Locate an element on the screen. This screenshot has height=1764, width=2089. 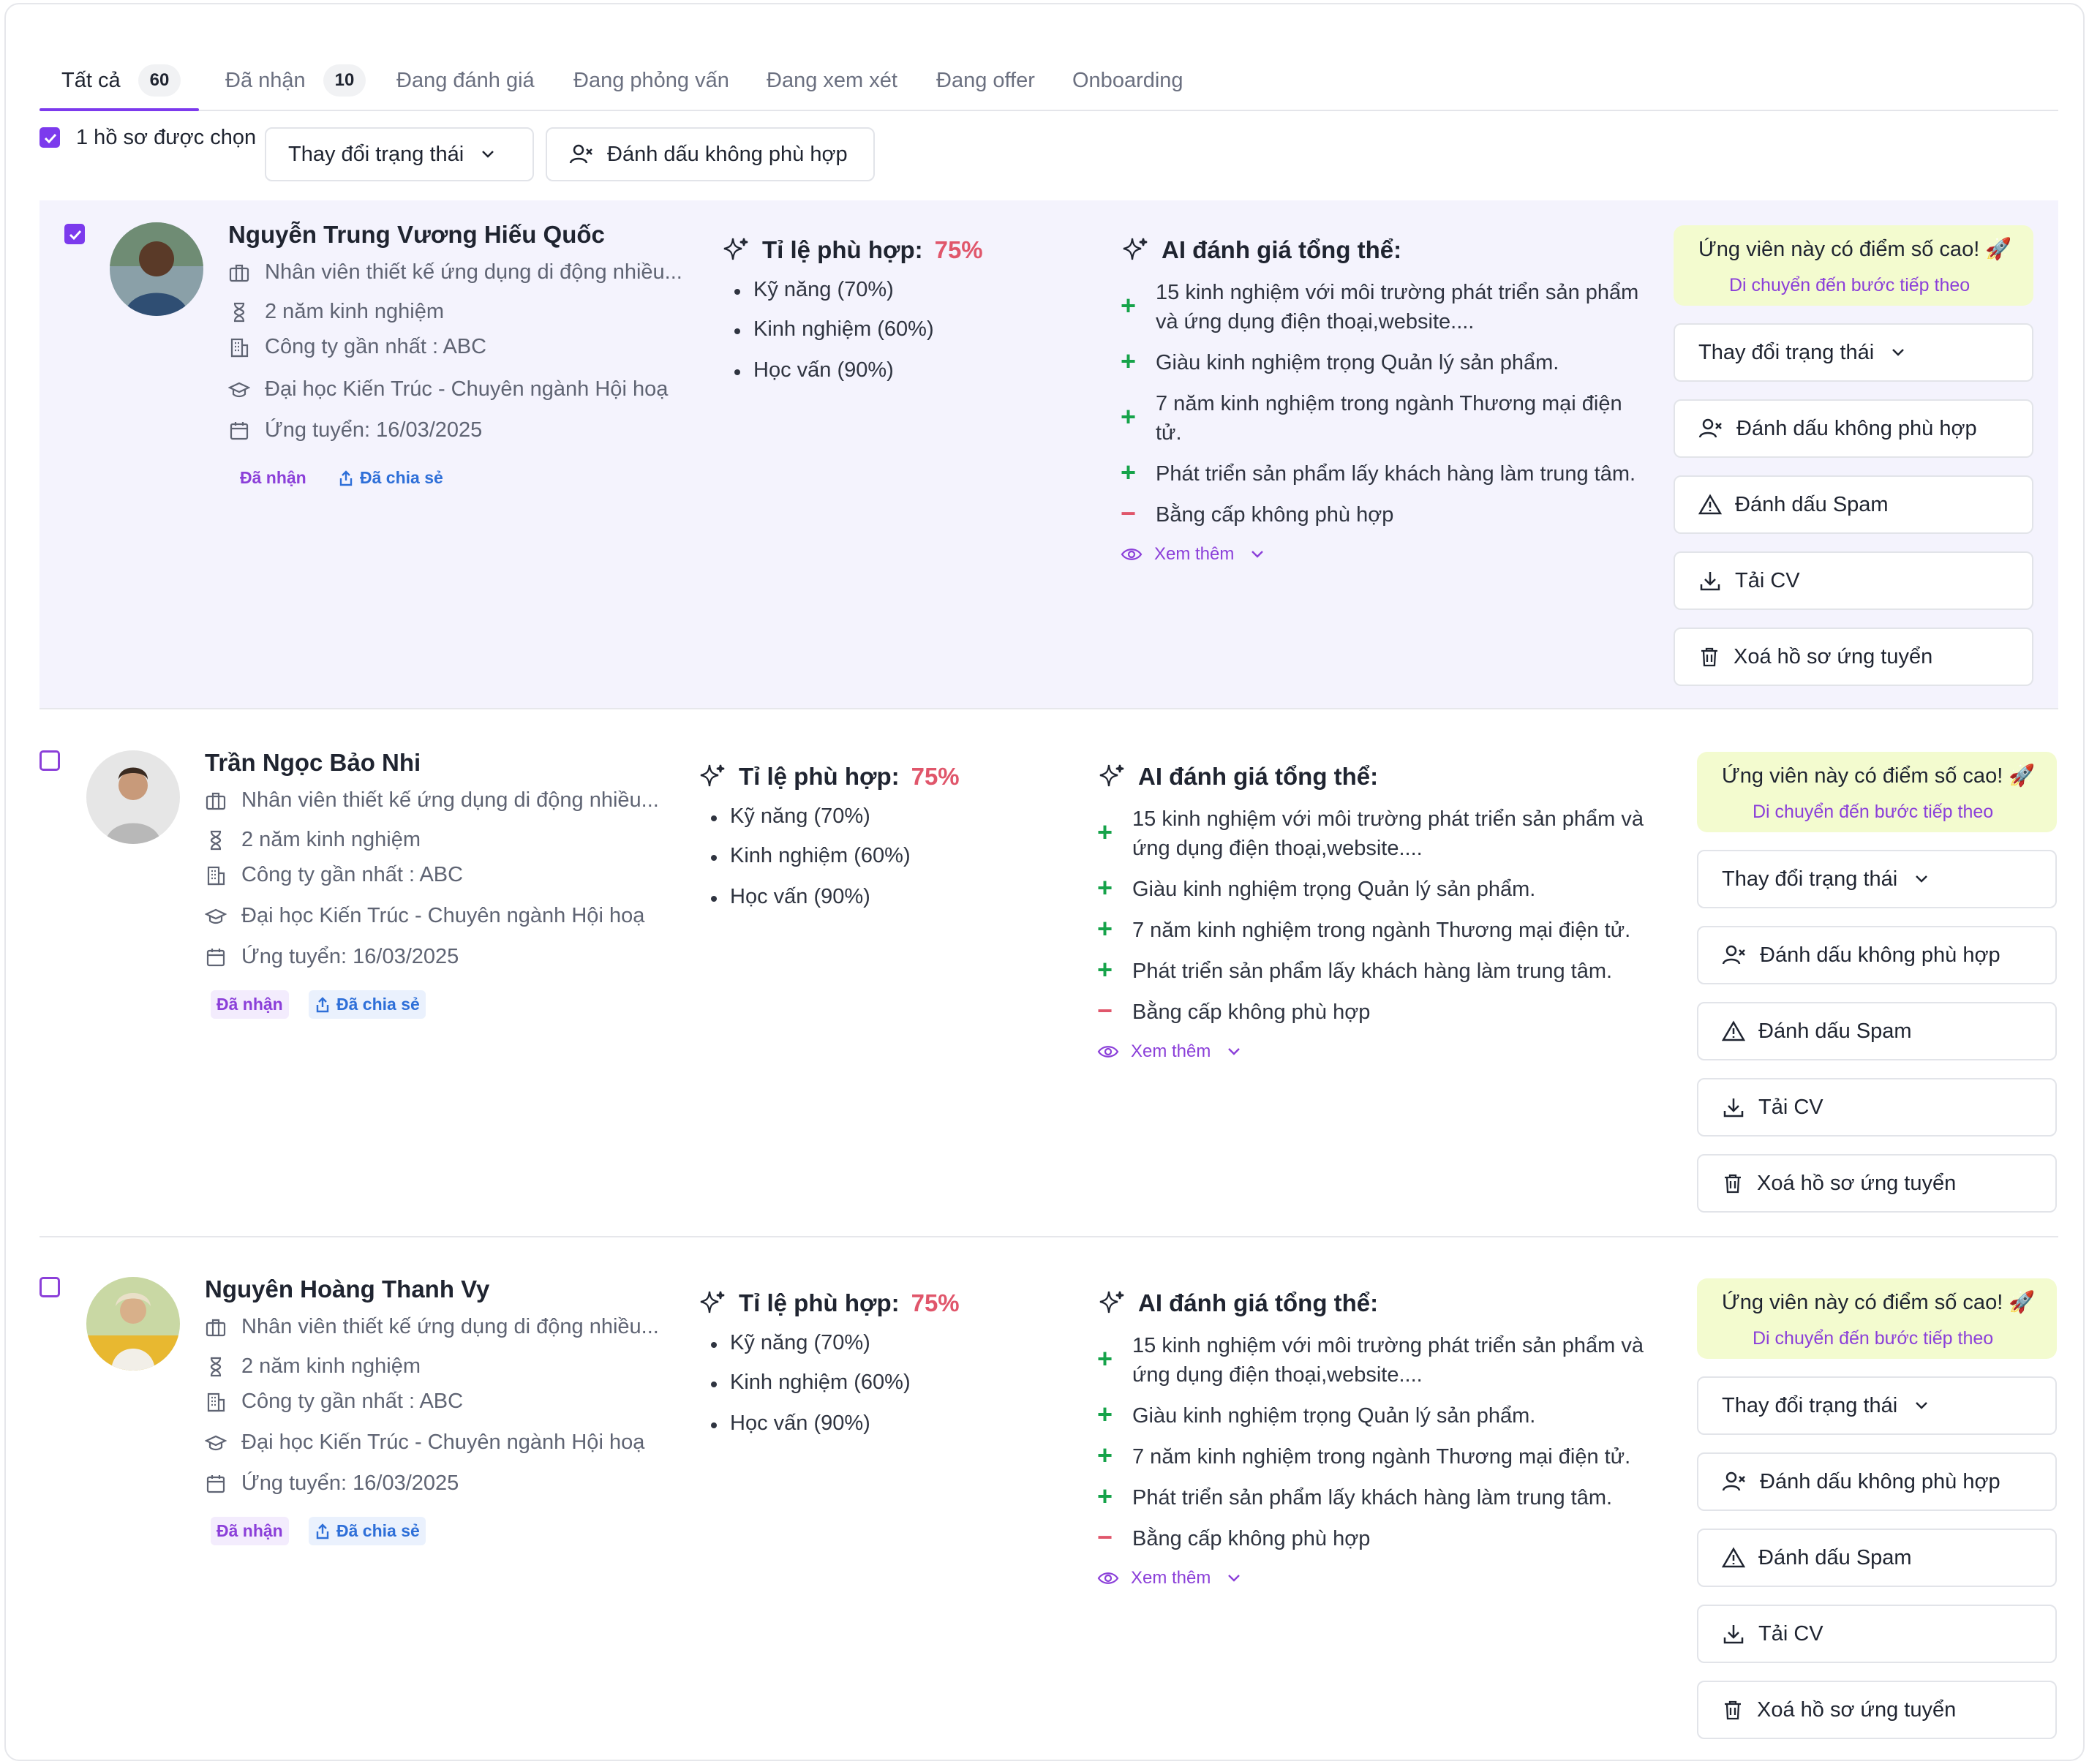
match-rate-title: Tỉ lệ phù hợp: 75% is located at coordinates (829, 776).